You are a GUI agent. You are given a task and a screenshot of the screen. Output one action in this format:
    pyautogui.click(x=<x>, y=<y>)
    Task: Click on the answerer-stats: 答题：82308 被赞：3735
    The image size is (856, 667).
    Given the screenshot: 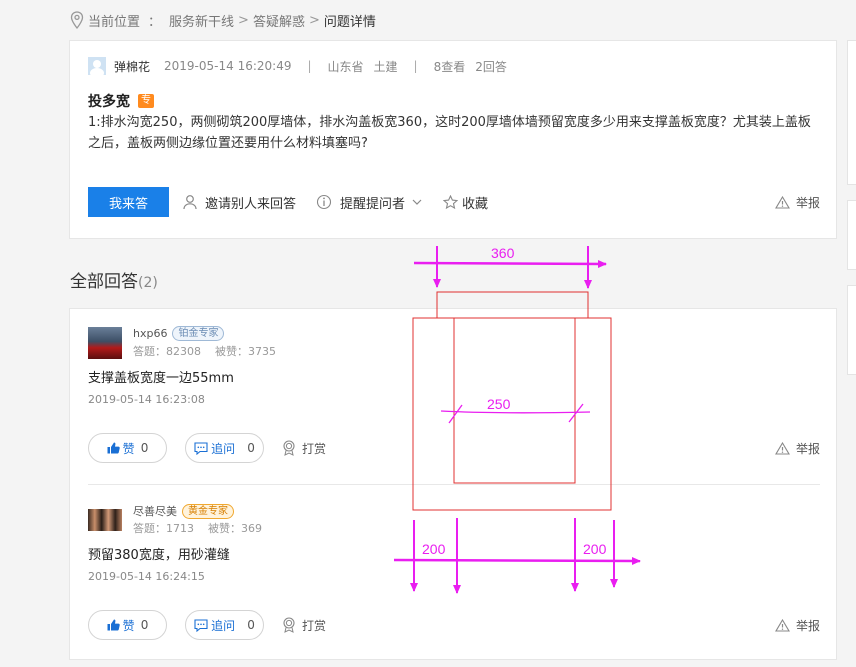 What is the action you would take?
    pyautogui.click(x=204, y=351)
    